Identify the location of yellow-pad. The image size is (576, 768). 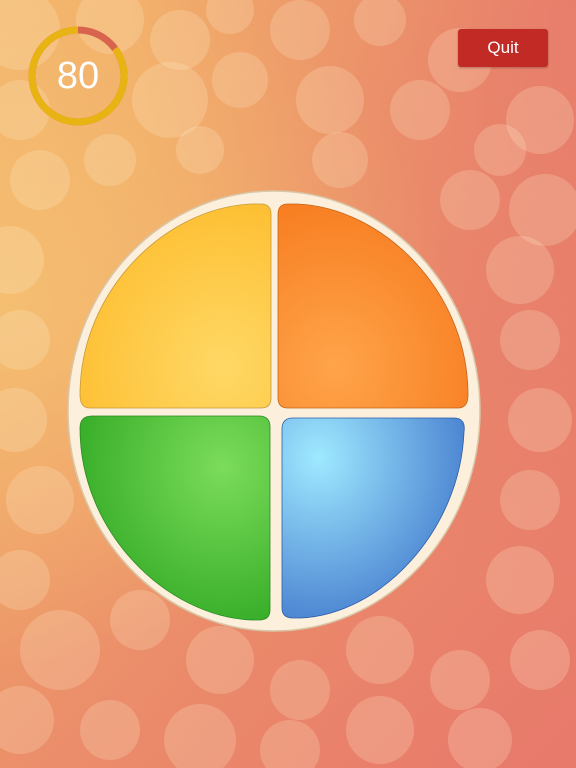
(175, 306).